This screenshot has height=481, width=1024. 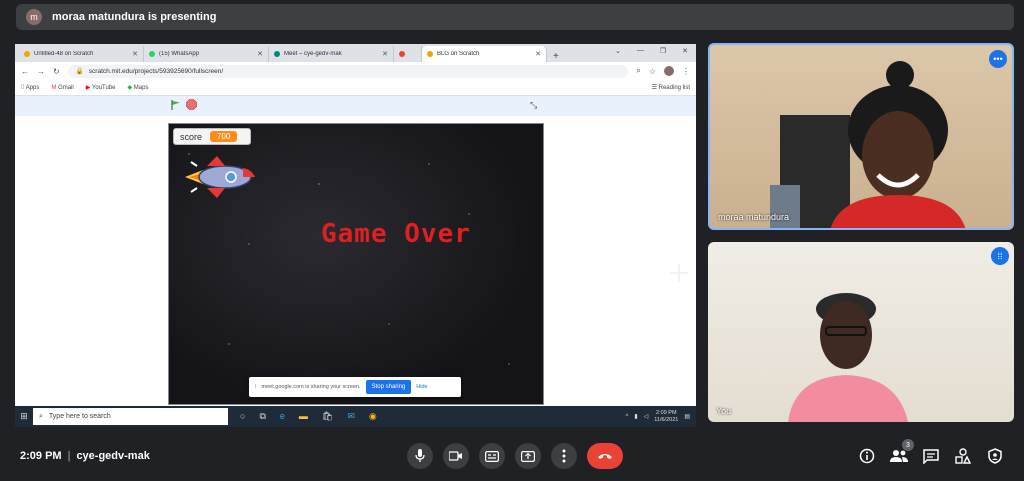 I want to click on system-tray: ^ ▮ ◁ 2:09 PM 11/6/2021 ▤, so click(x=661, y=417).